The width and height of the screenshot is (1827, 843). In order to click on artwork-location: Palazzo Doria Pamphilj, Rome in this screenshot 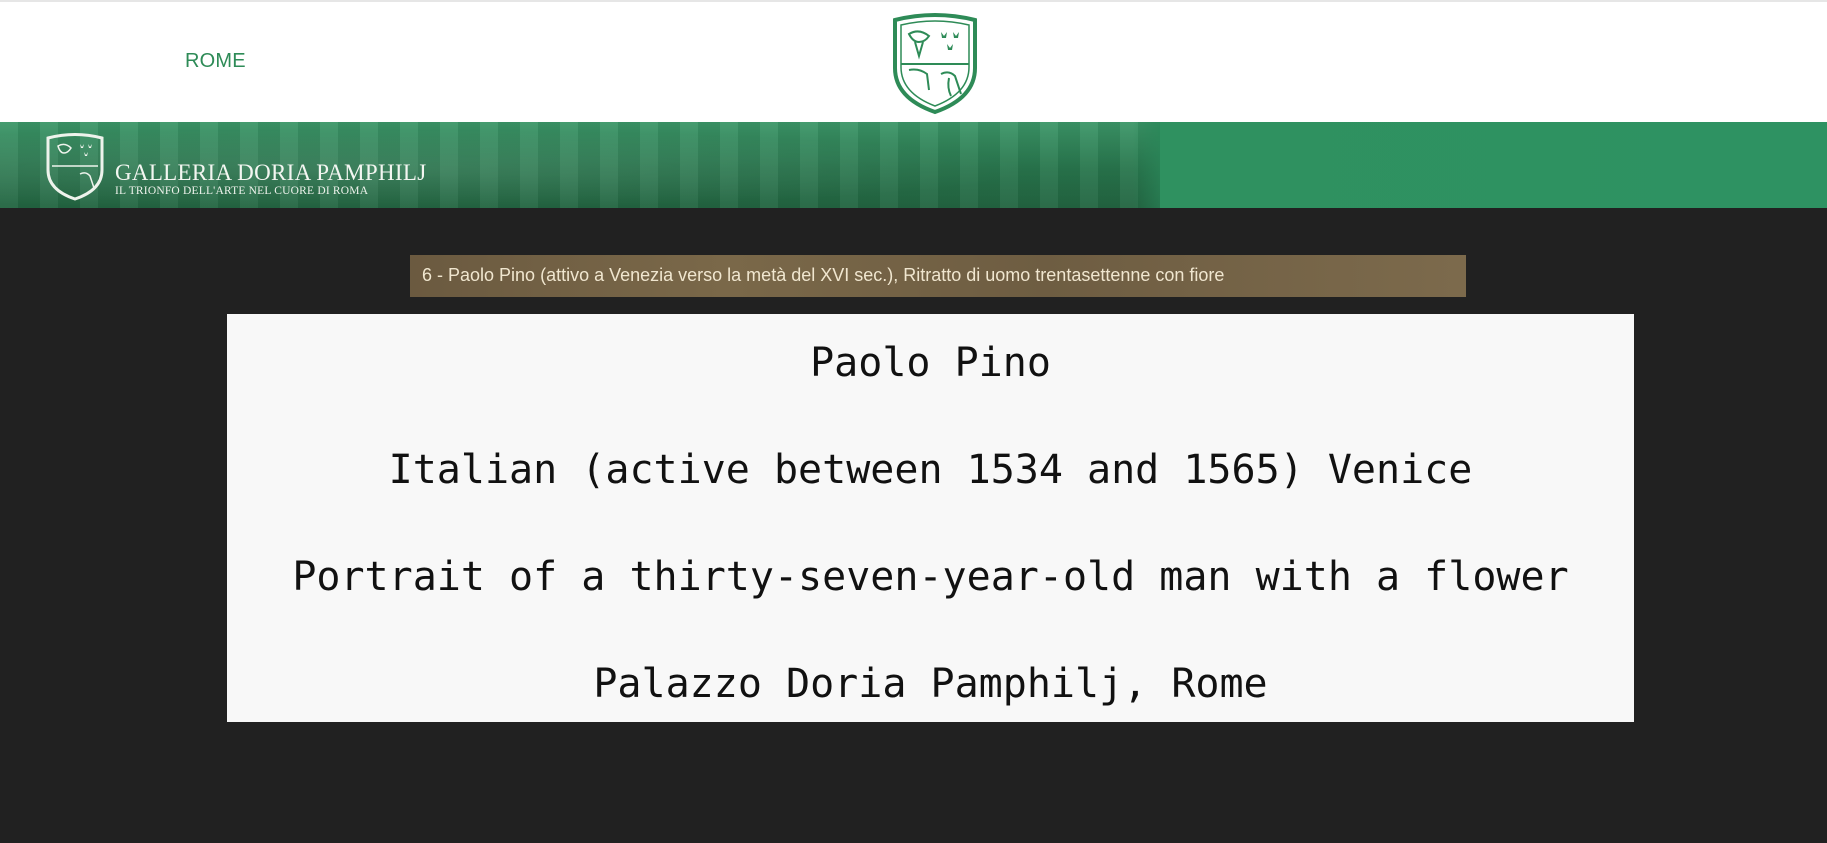, I will do `click(930, 684)`.